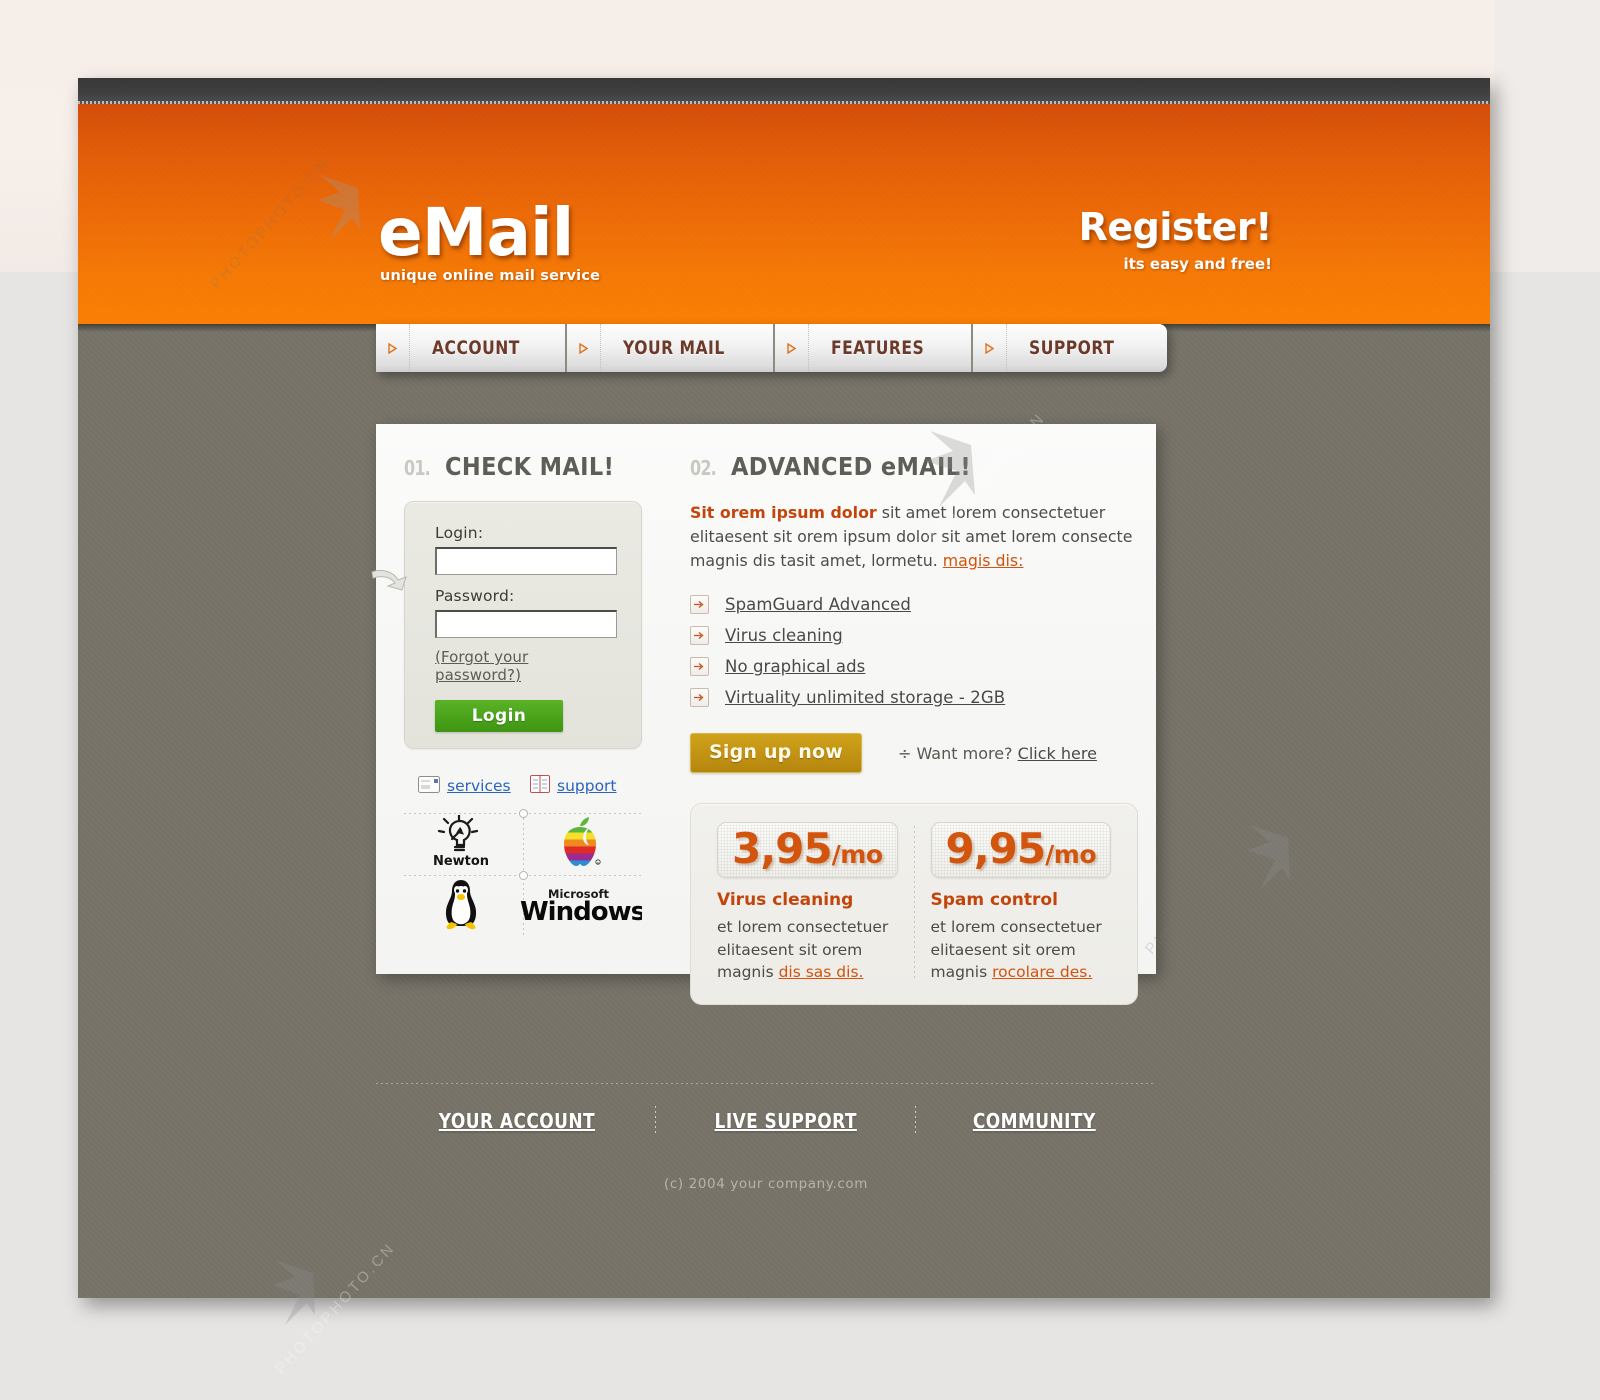  What do you see at coordinates (598, 863) in the screenshot?
I see `svg-text: R` at bounding box center [598, 863].